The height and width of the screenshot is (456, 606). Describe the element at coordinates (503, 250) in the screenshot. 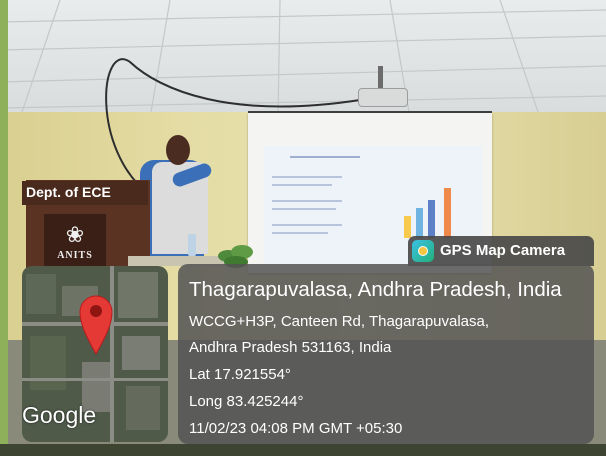

I see `camera-app-name: GPS Map Camera` at that location.